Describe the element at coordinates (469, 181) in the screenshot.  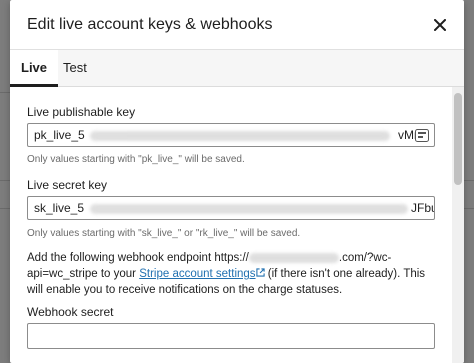
I see `backdrop-right` at that location.